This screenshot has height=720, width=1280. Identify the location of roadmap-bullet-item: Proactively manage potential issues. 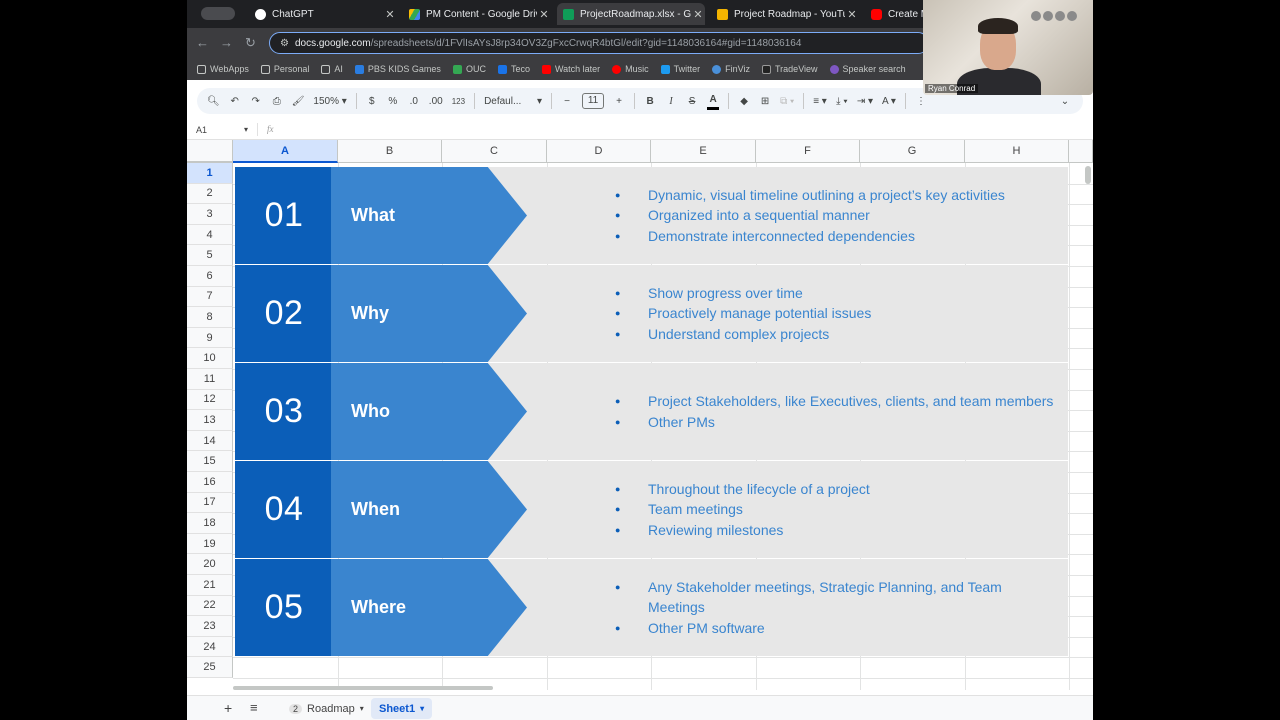
(835, 313).